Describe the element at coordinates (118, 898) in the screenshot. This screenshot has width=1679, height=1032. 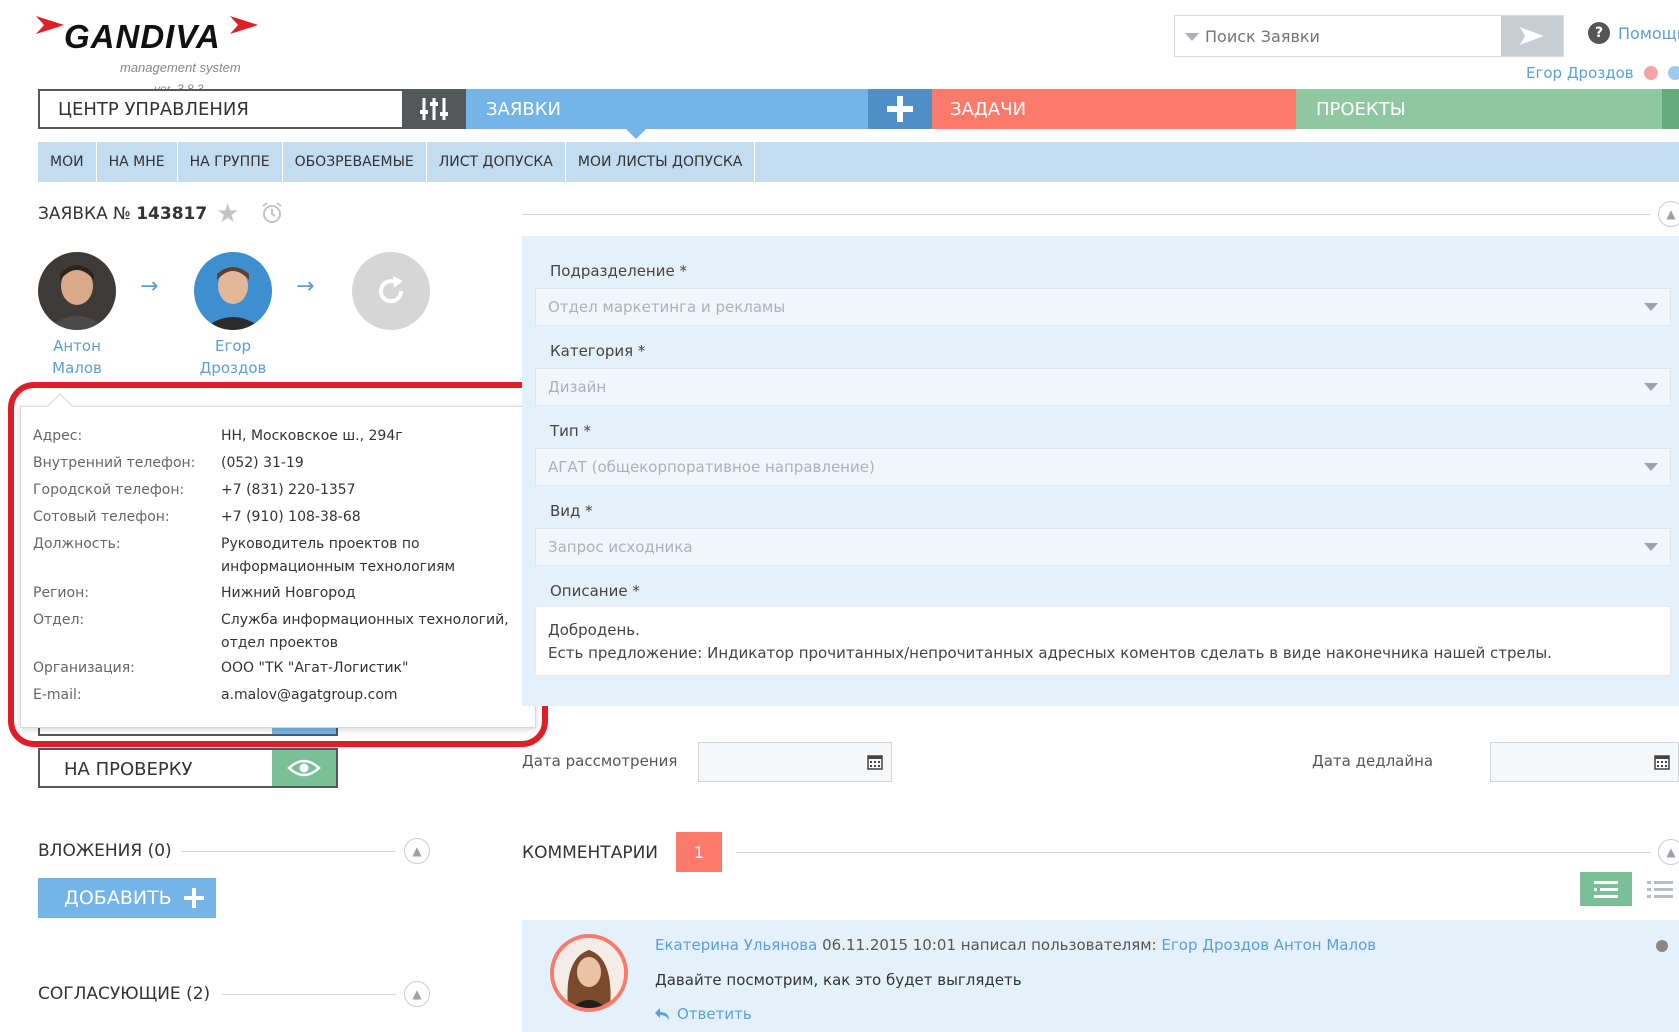
I see `add-label: ДОБАВИТЬ` at that location.